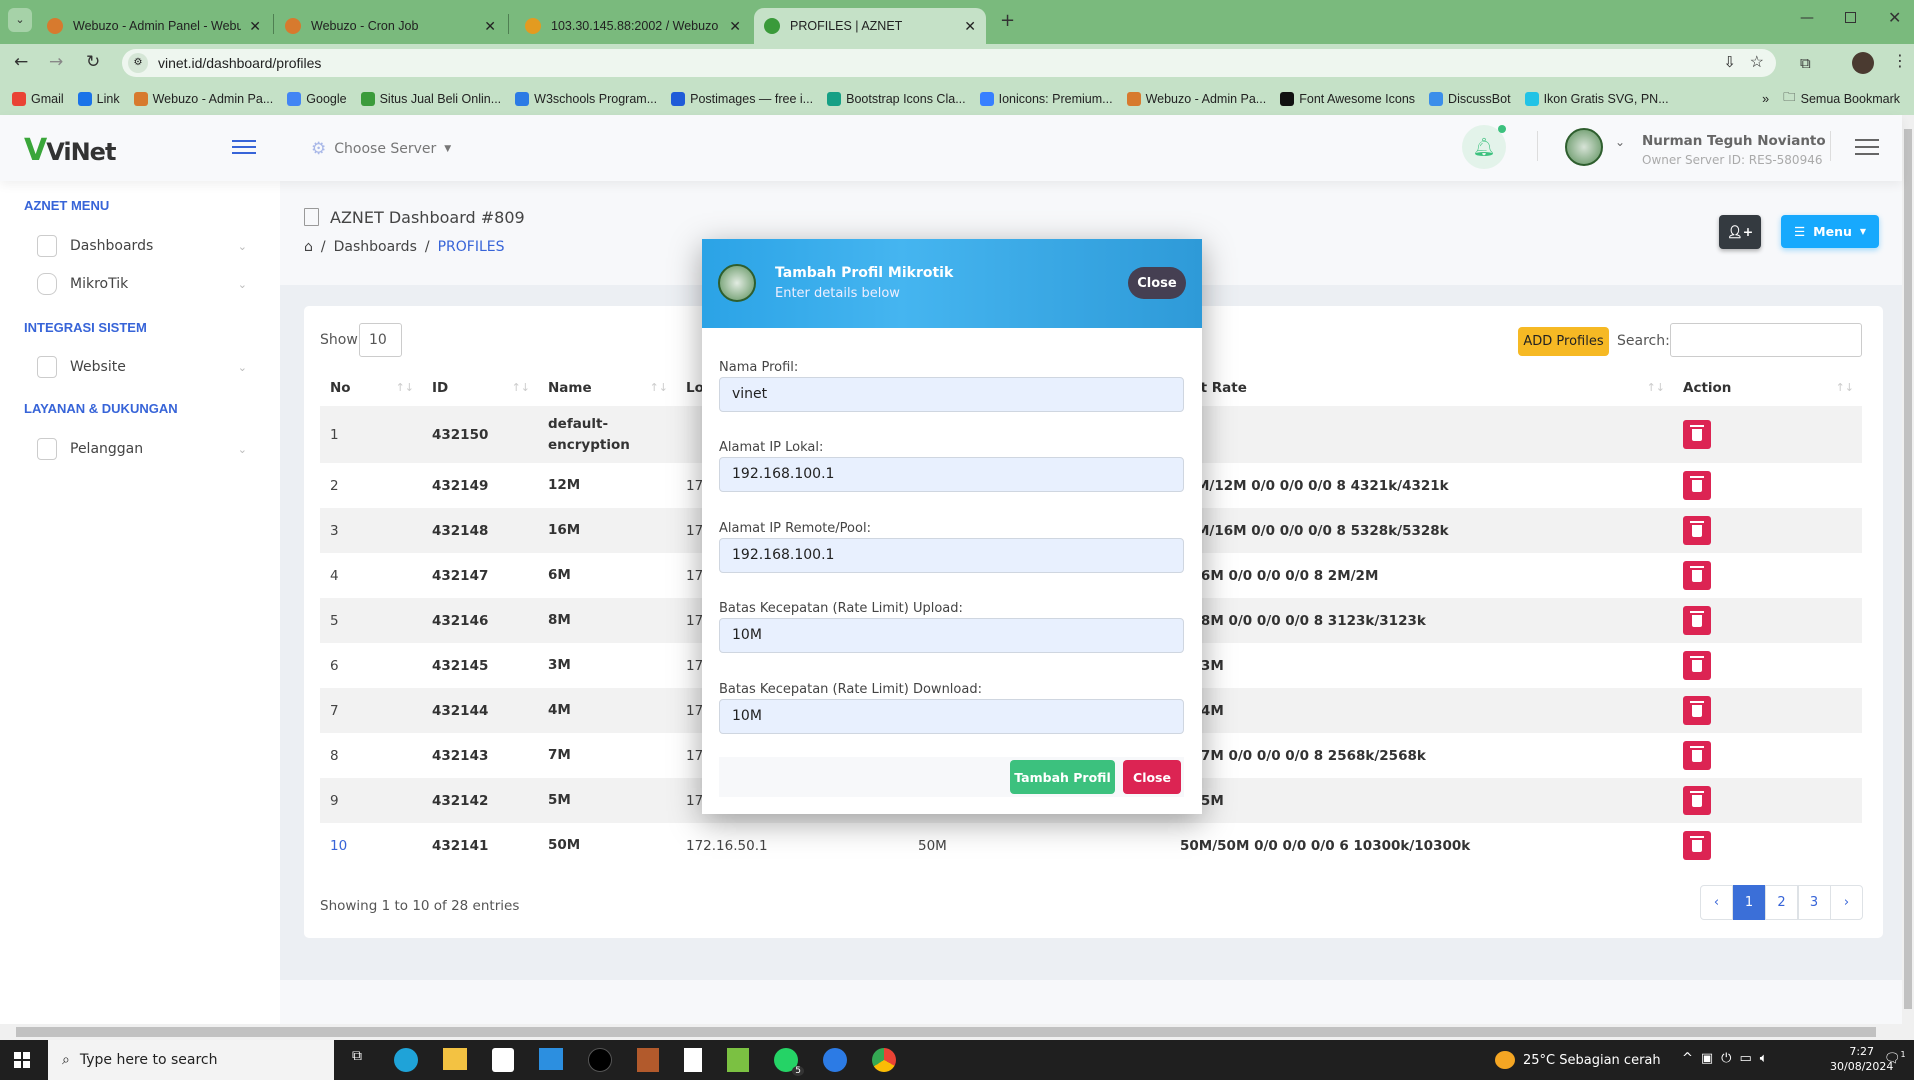  I want to click on vinet-logo: VViNet, so click(70, 150).